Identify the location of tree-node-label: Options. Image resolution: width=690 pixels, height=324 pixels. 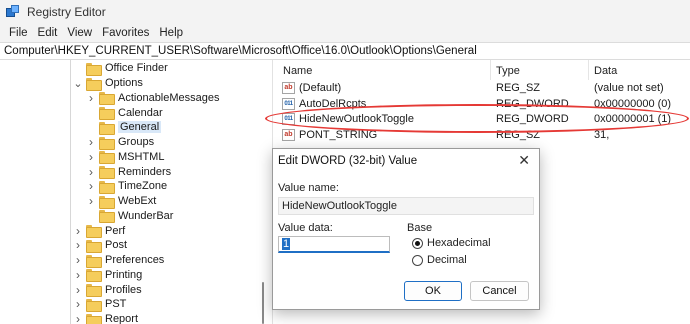
(124, 83).